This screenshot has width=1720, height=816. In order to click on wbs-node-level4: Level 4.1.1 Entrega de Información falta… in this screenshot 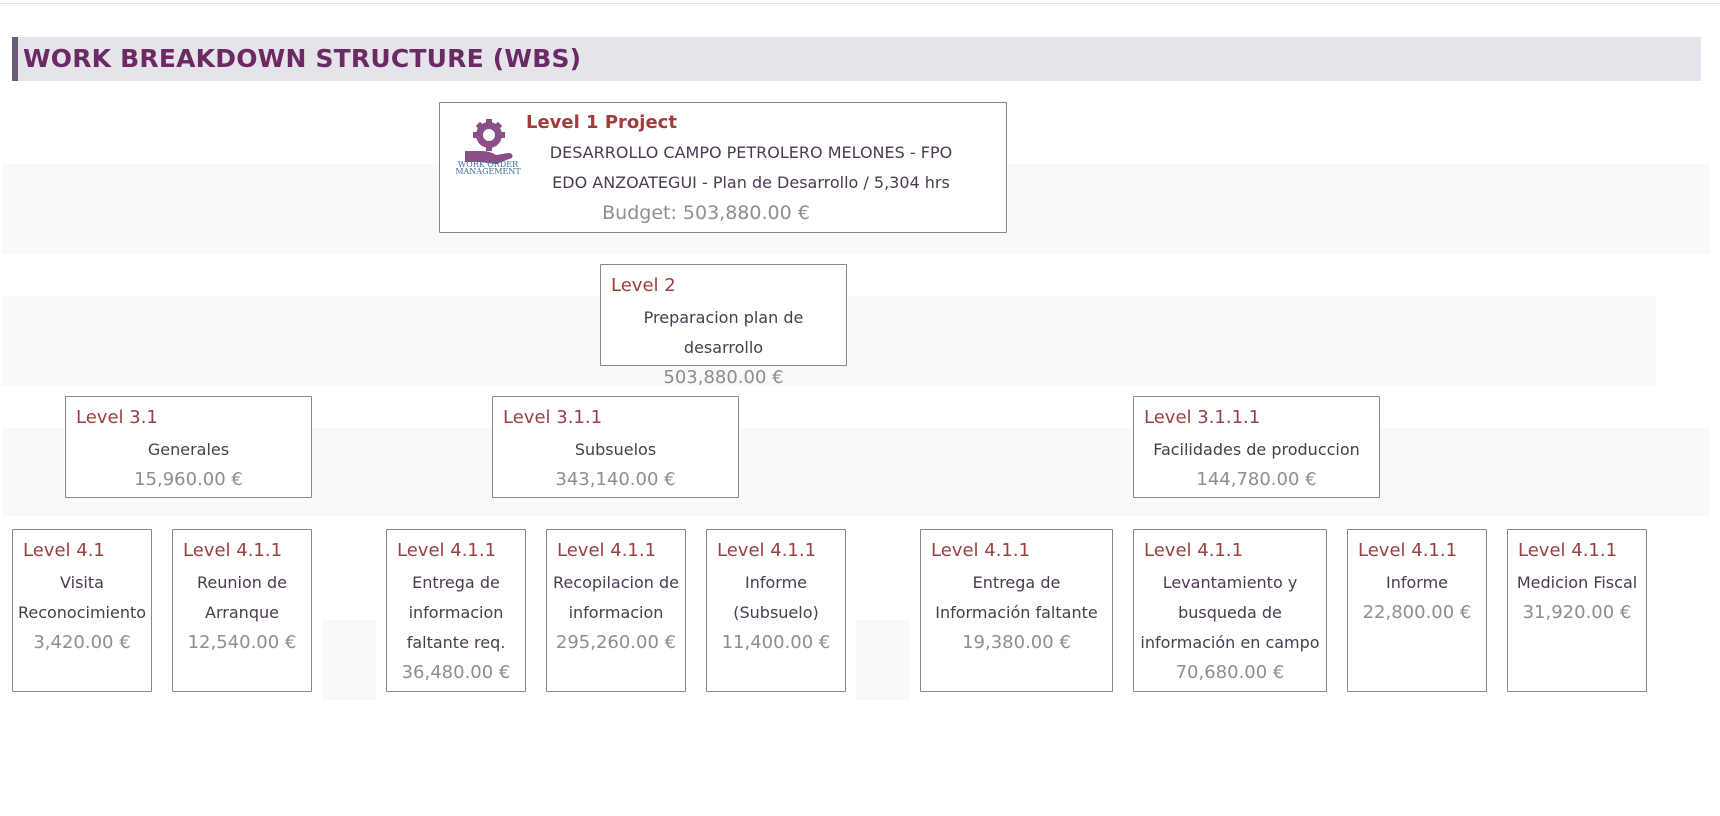, I will do `click(1016, 610)`.